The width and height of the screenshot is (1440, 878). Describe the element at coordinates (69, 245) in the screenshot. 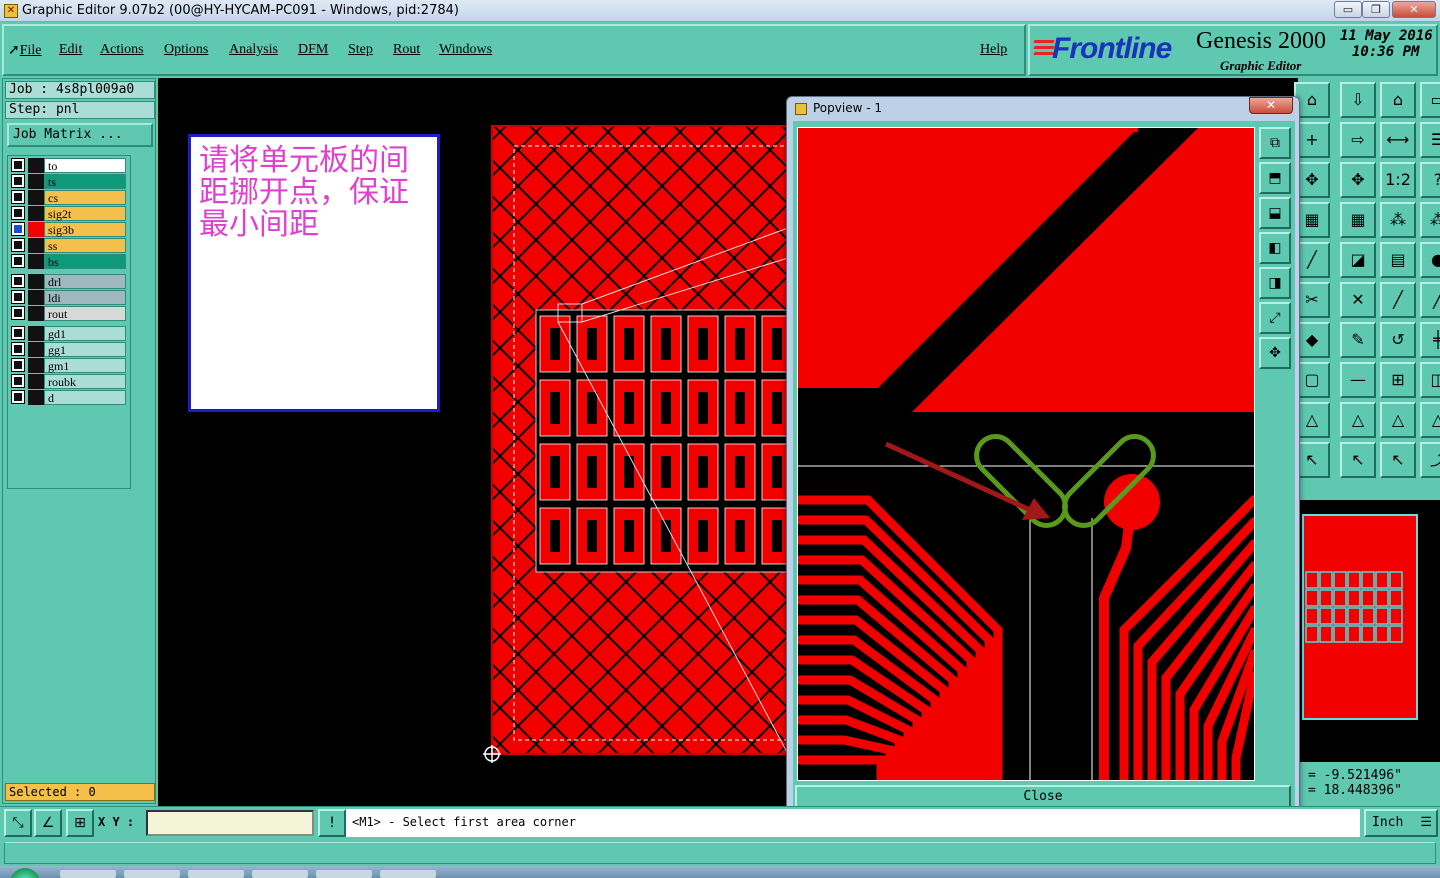

I see `layer-row-ss: ss` at that location.